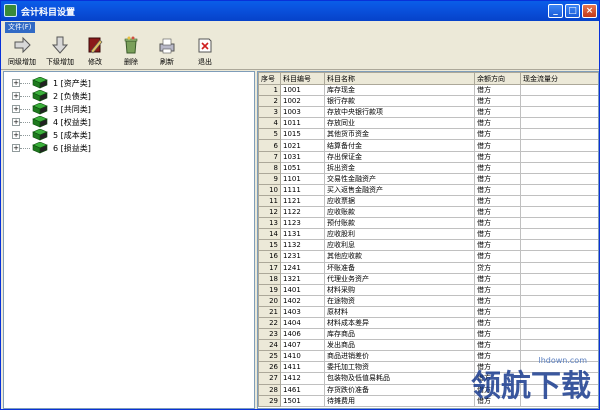 Image resolution: width=600 pixels, height=410 pixels. Describe the element at coordinates (95, 52) in the screenshot. I see `edit-button: 修改` at that location.